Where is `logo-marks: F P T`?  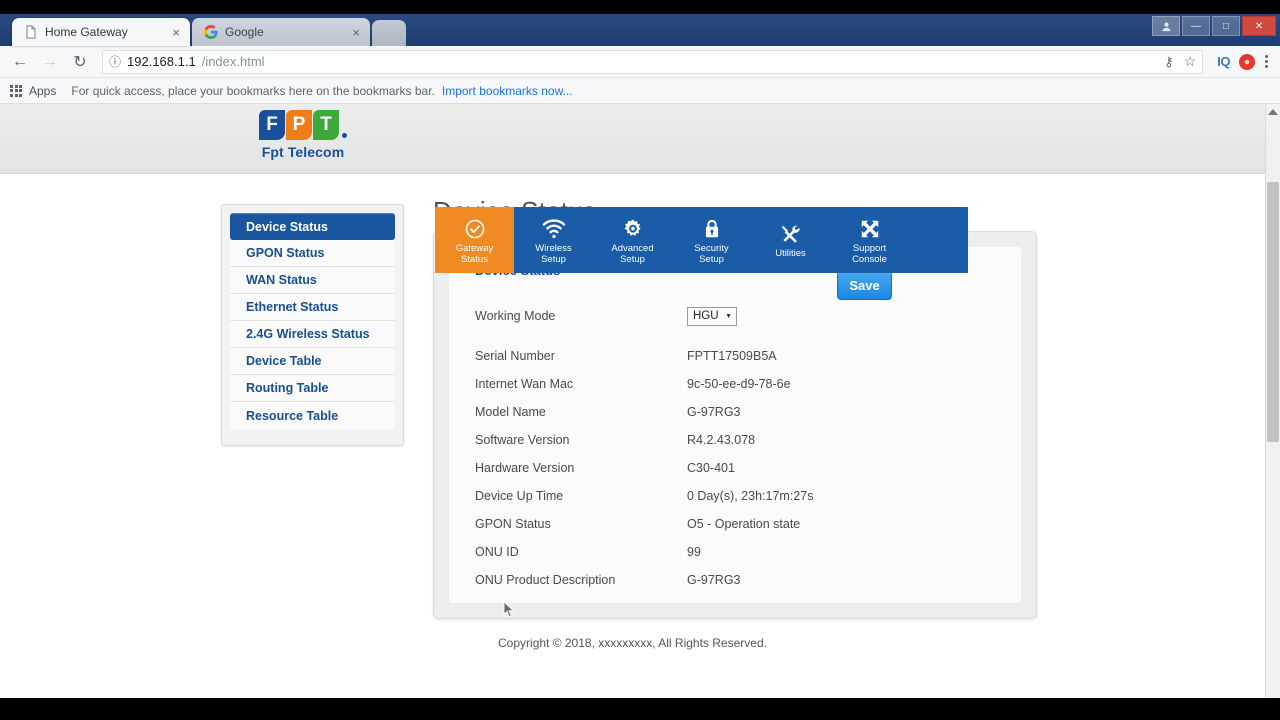 logo-marks: F P T is located at coordinates (303, 125).